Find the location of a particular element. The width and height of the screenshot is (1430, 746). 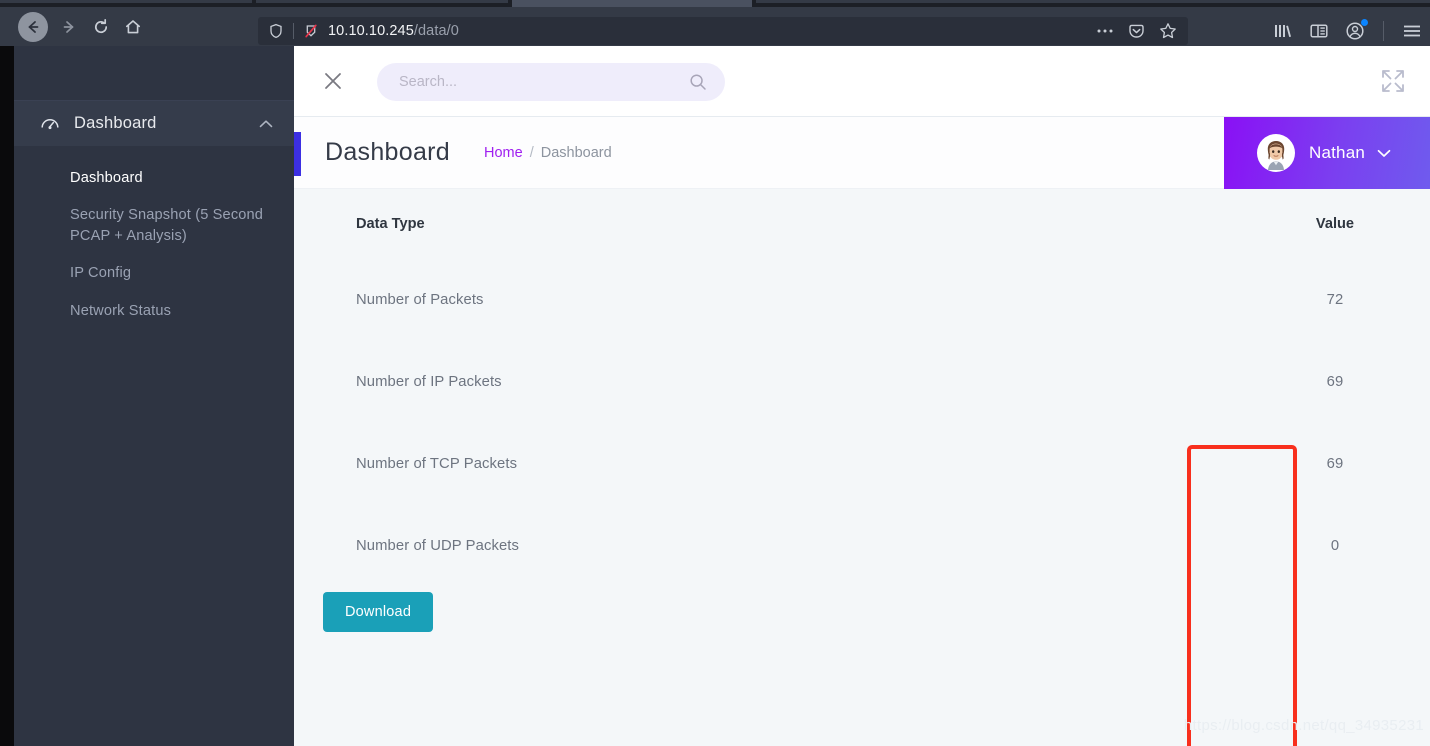

browser-toolbar-right is located at coordinates (1347, 31).